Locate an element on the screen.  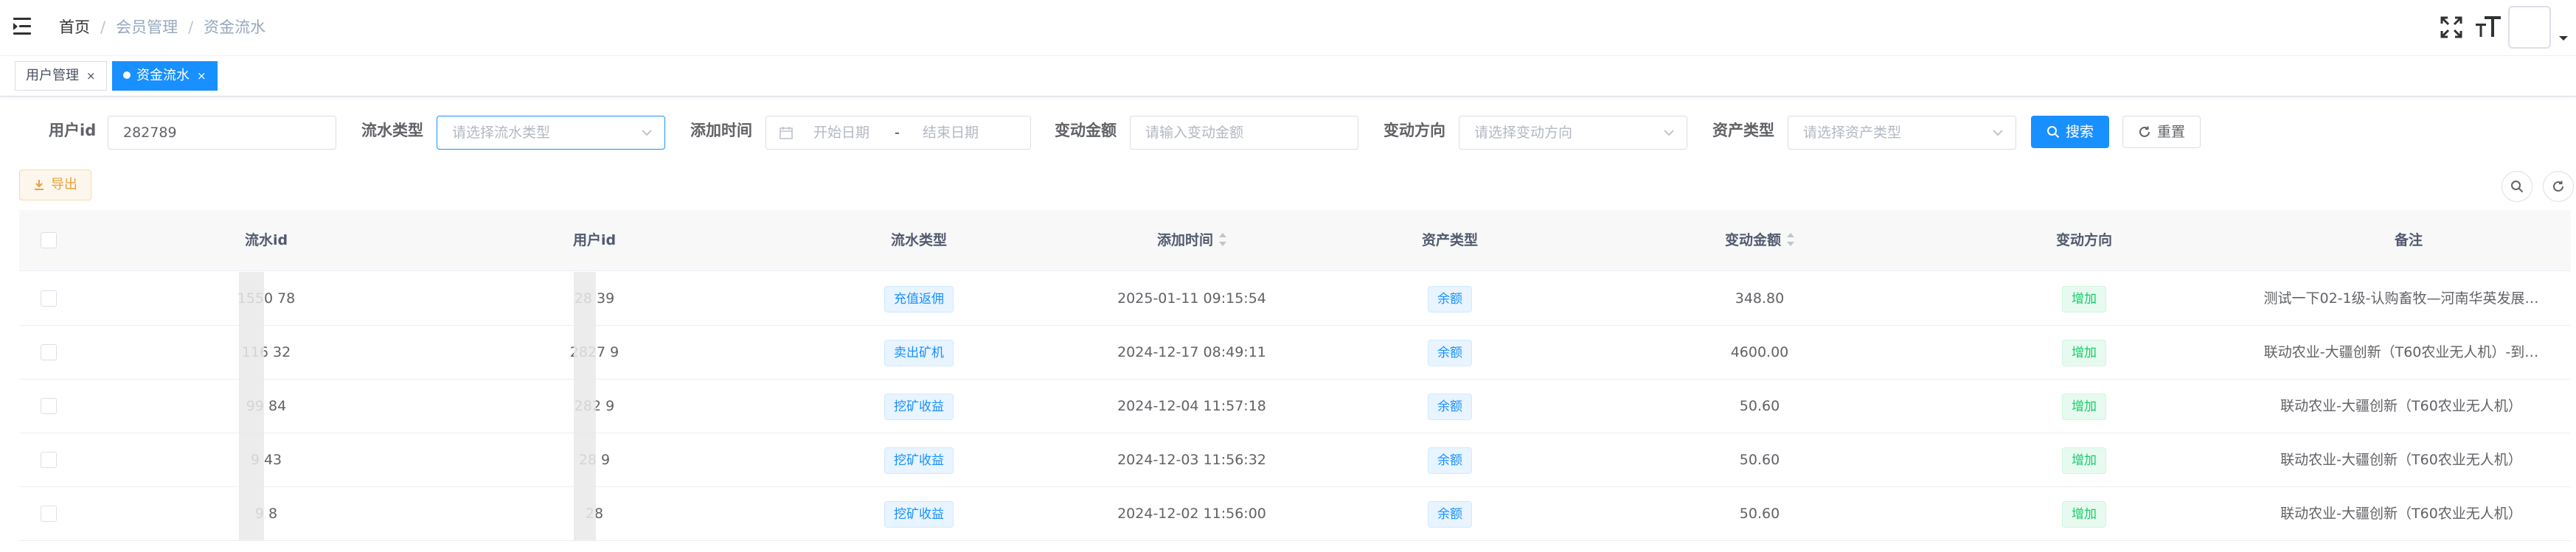
search-button: 搜索 is located at coordinates (2070, 132).